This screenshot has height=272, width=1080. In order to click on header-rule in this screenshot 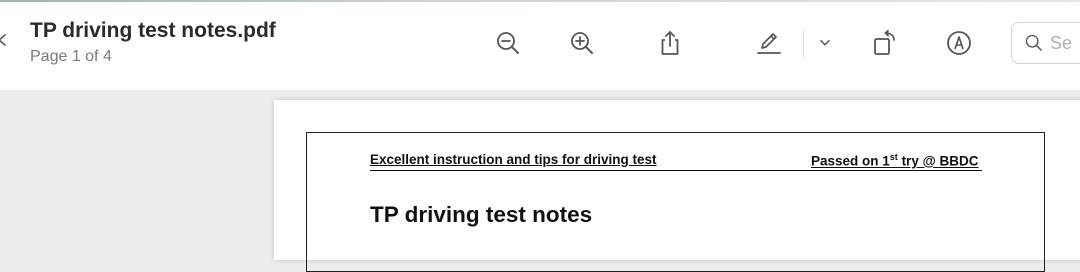, I will do `click(676, 170)`.